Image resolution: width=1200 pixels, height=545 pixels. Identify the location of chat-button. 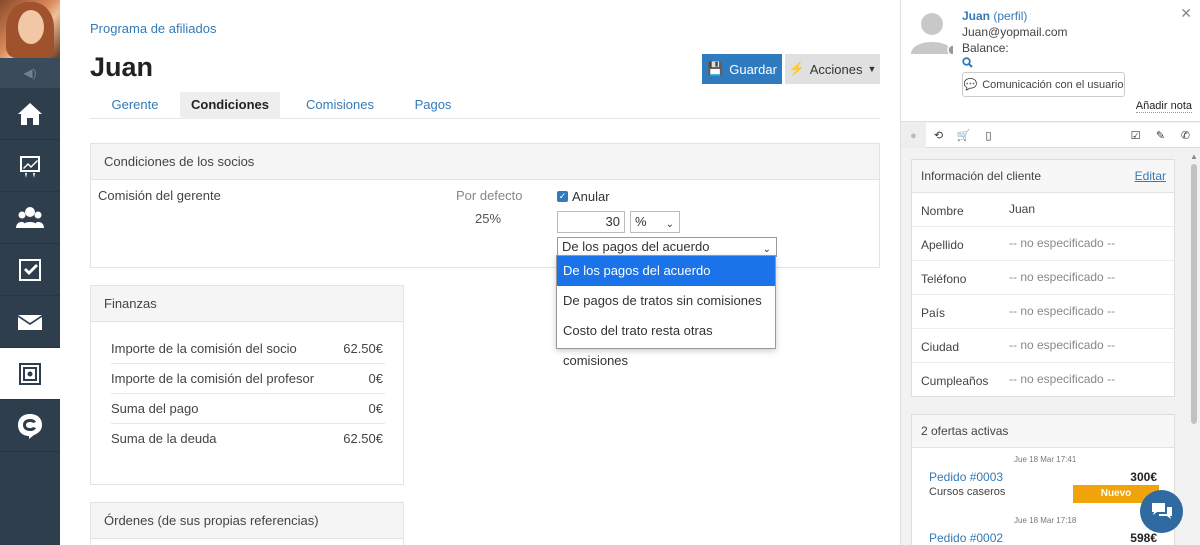
(1161, 511).